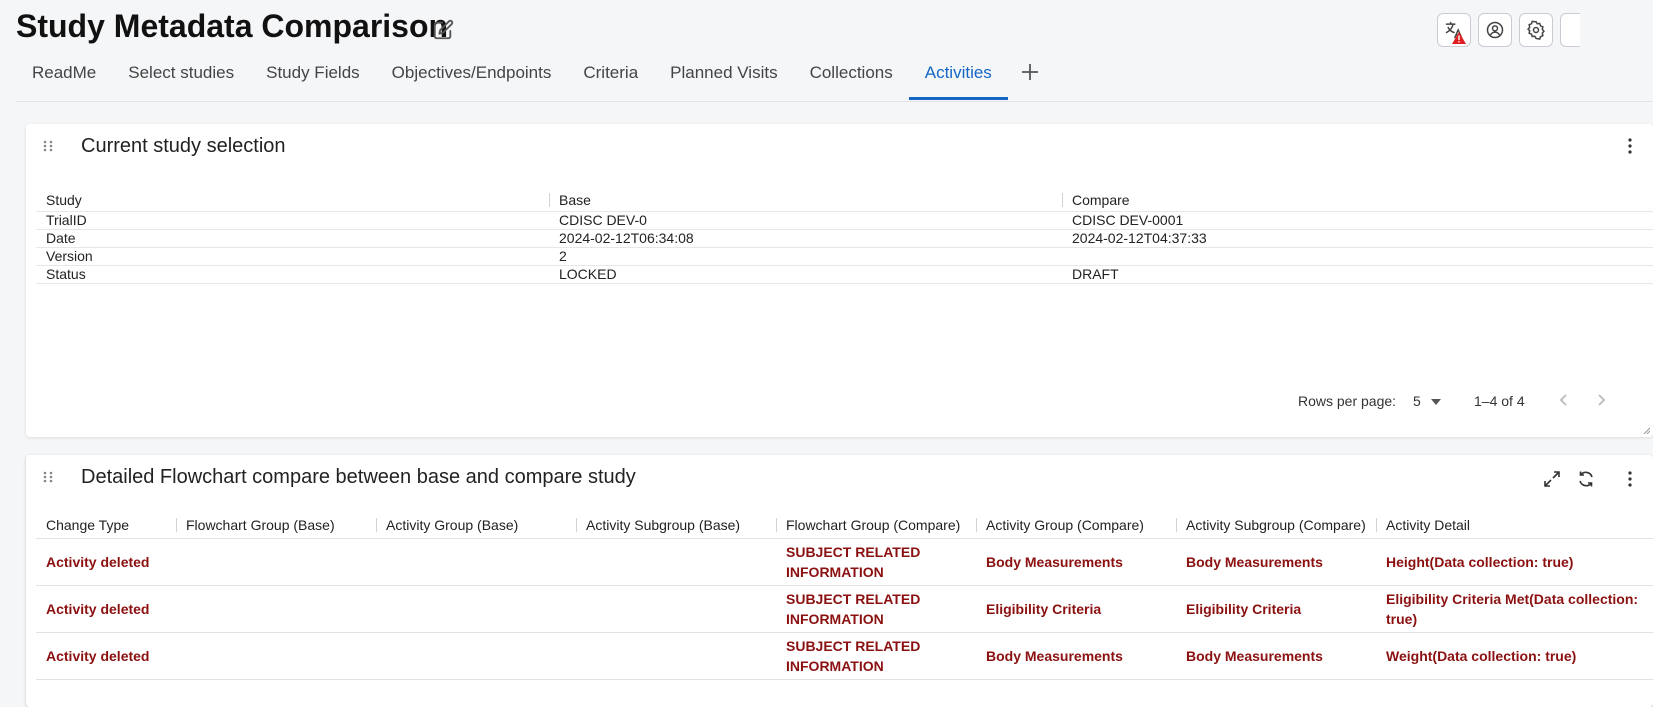 Image resolution: width=1653 pixels, height=707 pixels. Describe the element at coordinates (472, 77) in the screenshot. I see `tab-objectives-endpoints: Objectives/Endpoints` at that location.